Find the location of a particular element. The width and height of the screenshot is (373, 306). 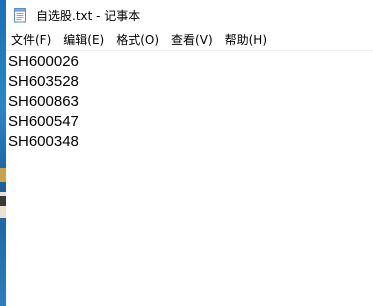

menu-view: 查看(V) is located at coordinates (192, 40).